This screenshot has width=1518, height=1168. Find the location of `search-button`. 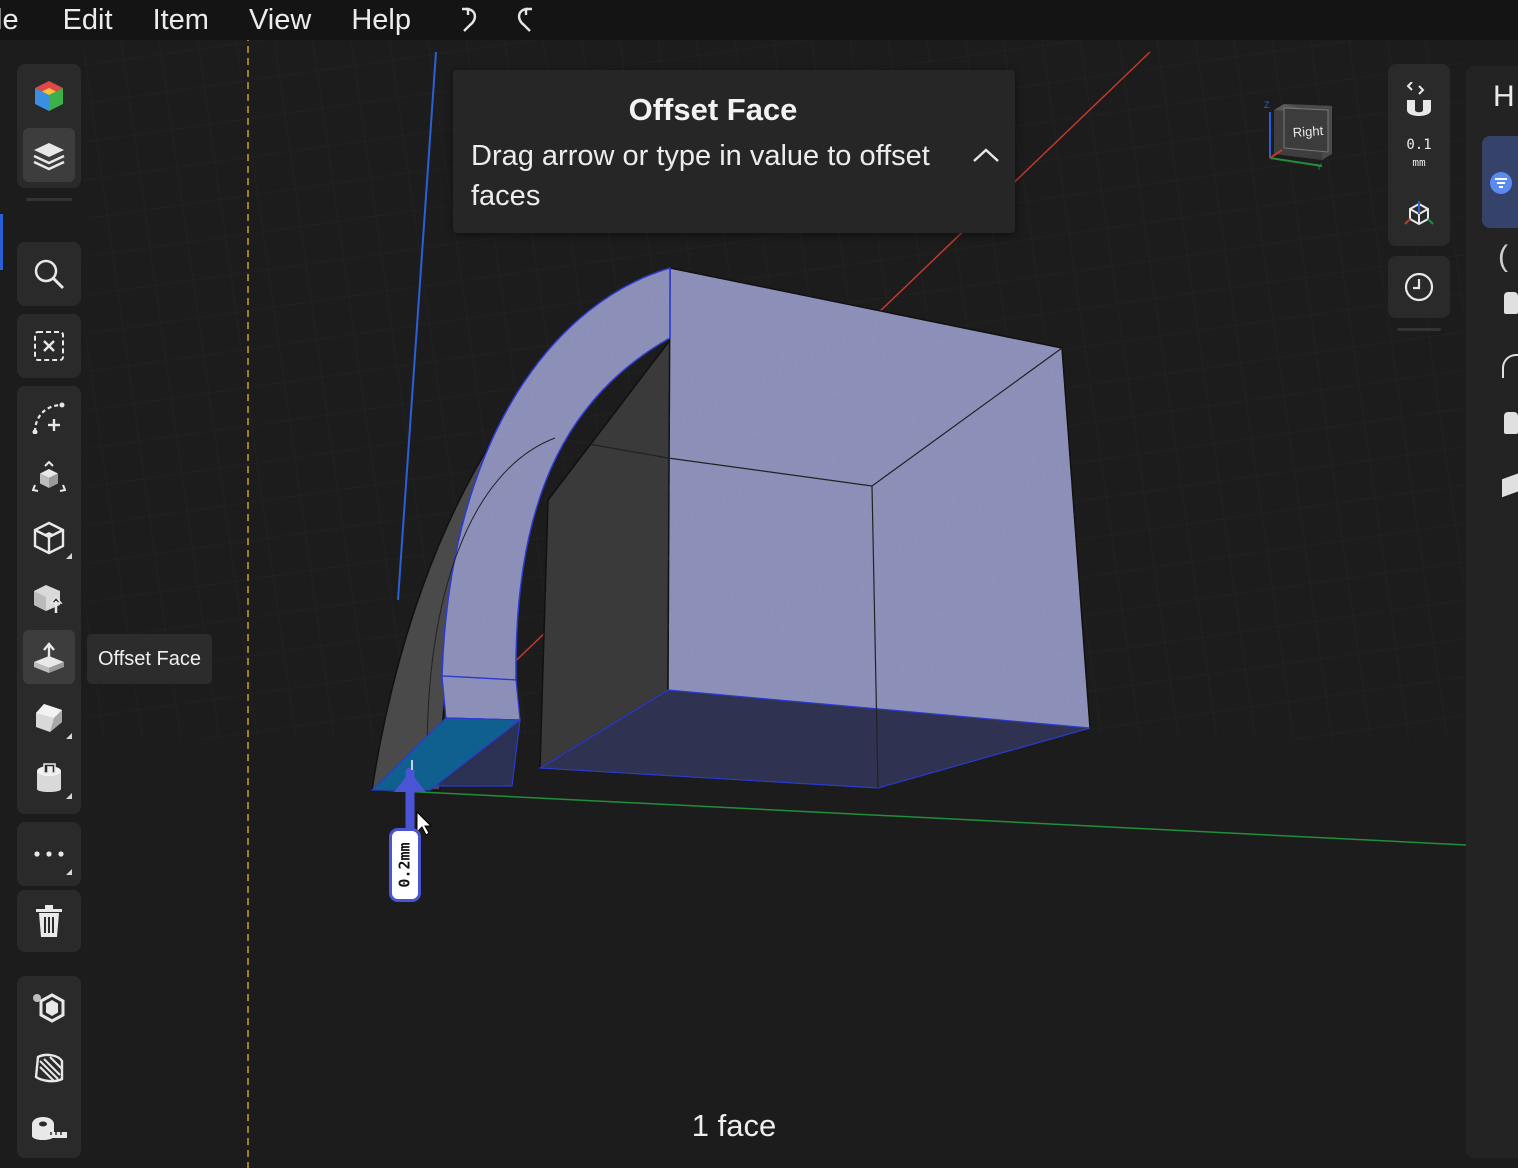

search-button is located at coordinates (49, 274).